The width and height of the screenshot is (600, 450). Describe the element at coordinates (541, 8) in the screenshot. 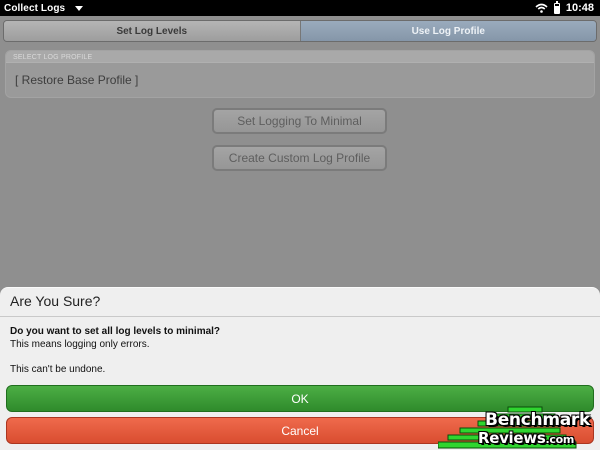

I see `wifi-icon` at that location.